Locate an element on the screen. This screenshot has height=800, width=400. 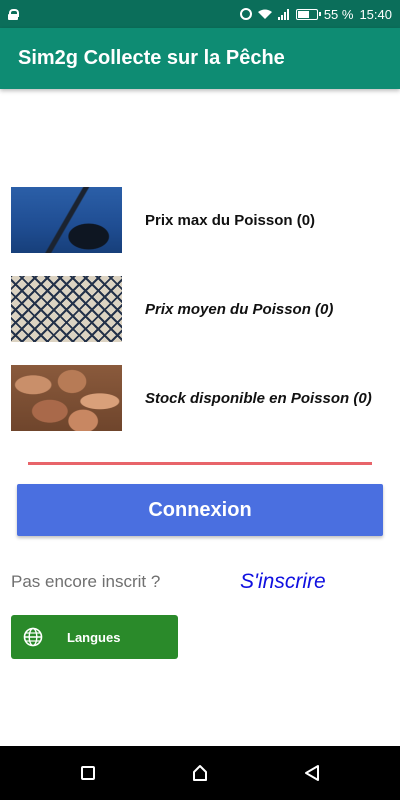
not-registered-text: Pas encore inscrit ? is located at coordinates (86, 581).